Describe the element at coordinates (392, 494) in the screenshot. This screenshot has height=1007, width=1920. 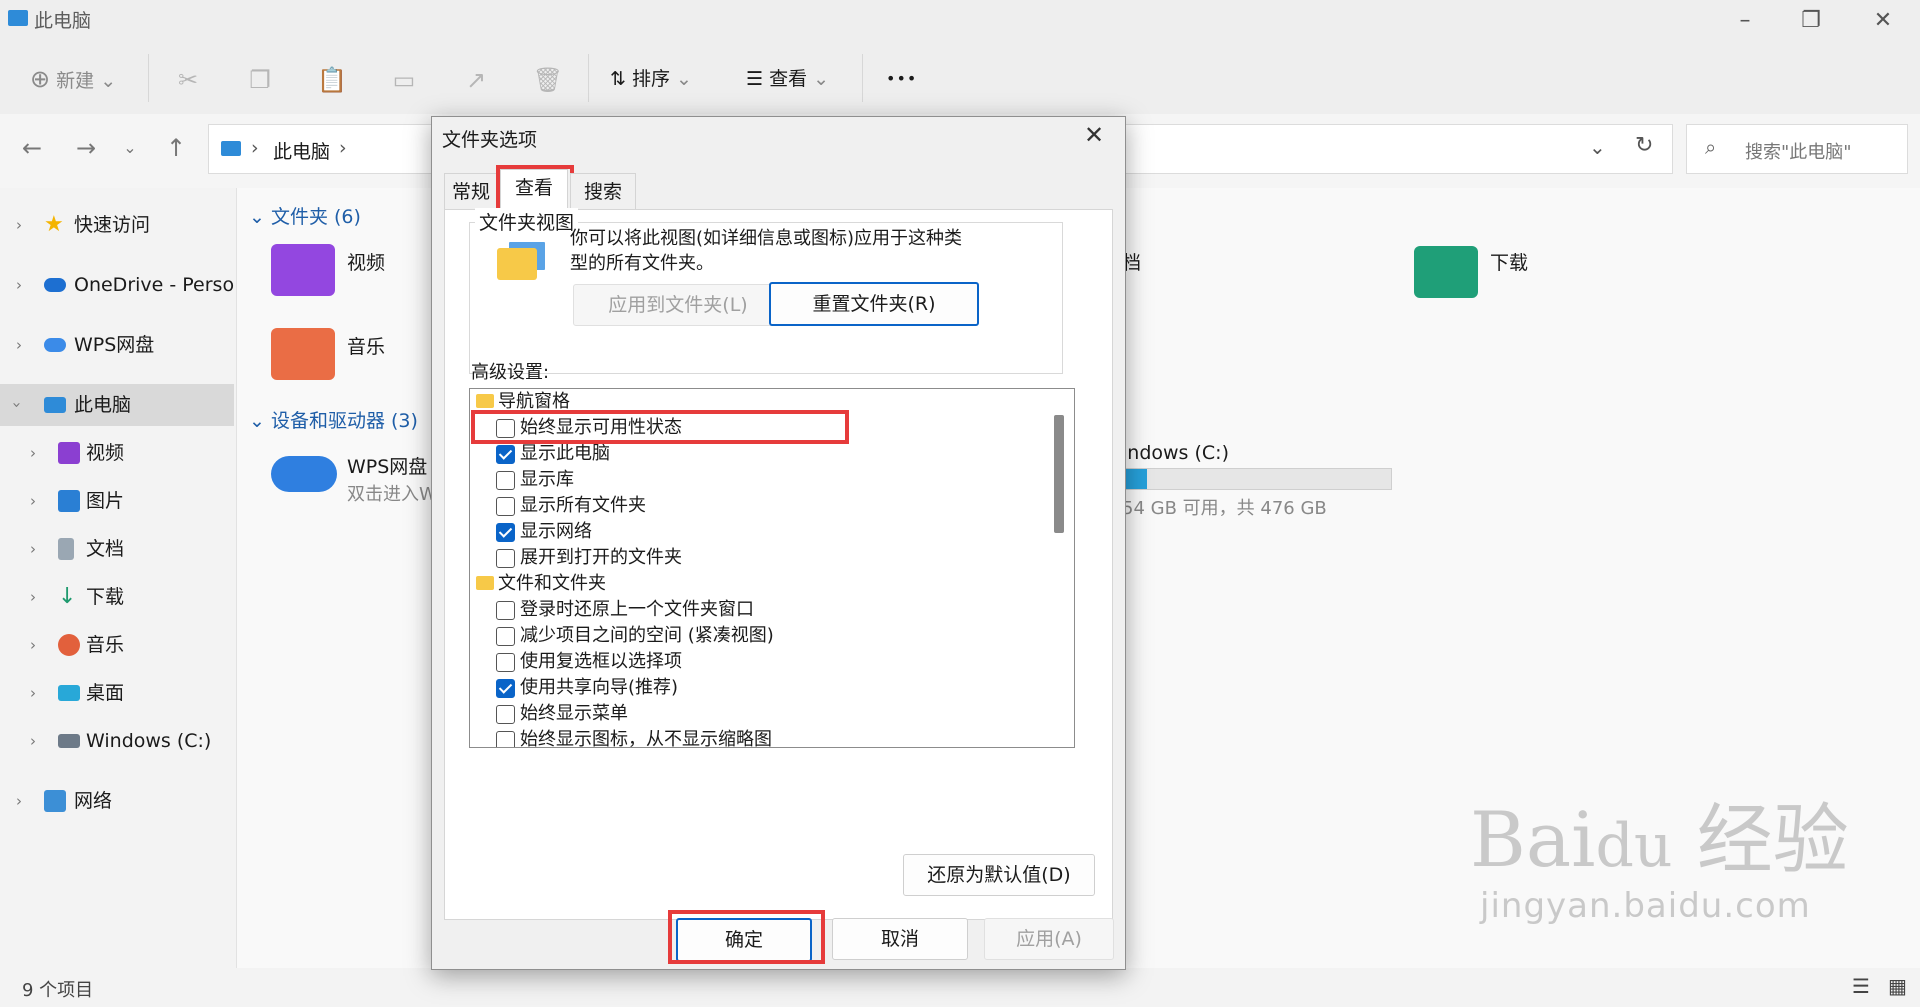
I see `wps-drive-subtitle: 双击进入W` at that location.